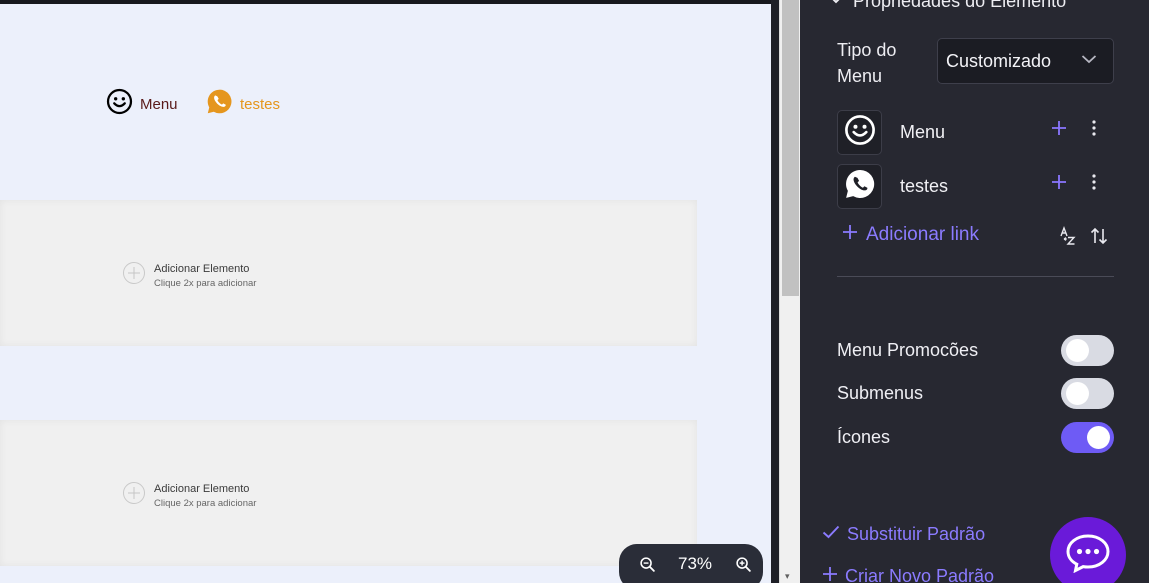 The image size is (1149, 583). I want to click on icones-toggle, so click(1087, 437).